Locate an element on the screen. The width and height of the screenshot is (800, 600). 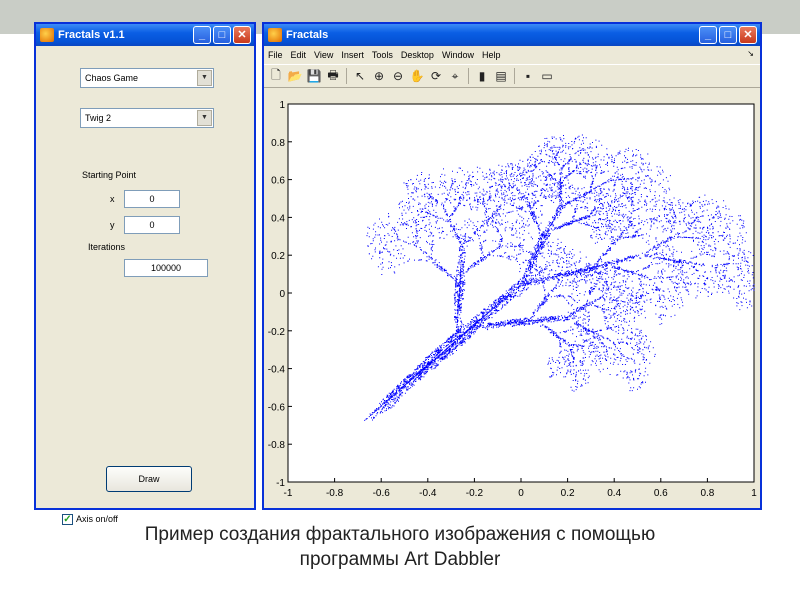
y-input: 0 is located at coordinates (152, 225).